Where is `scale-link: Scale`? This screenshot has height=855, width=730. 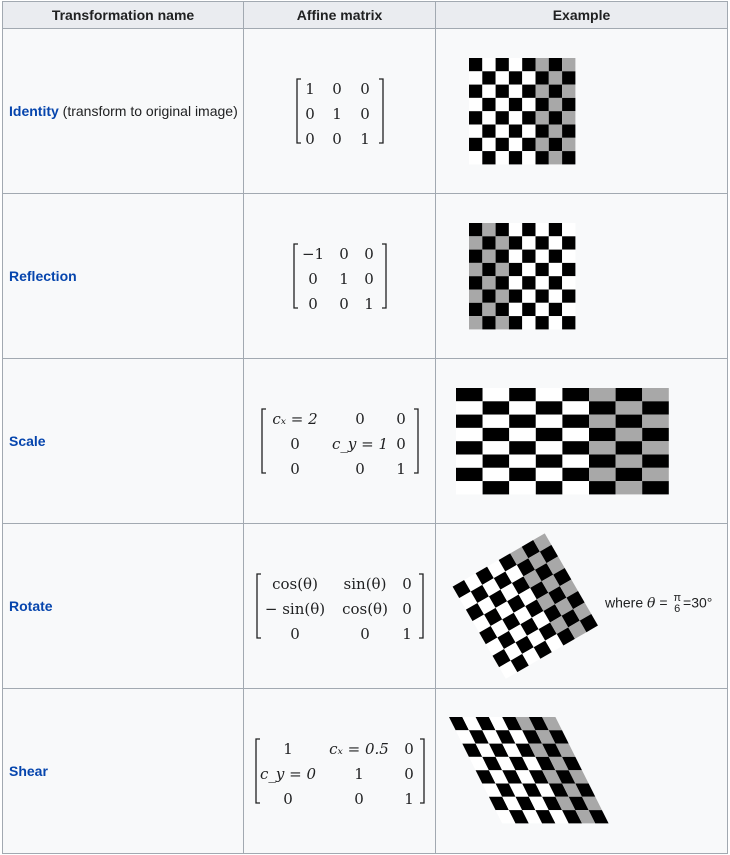 scale-link: Scale is located at coordinates (27, 441).